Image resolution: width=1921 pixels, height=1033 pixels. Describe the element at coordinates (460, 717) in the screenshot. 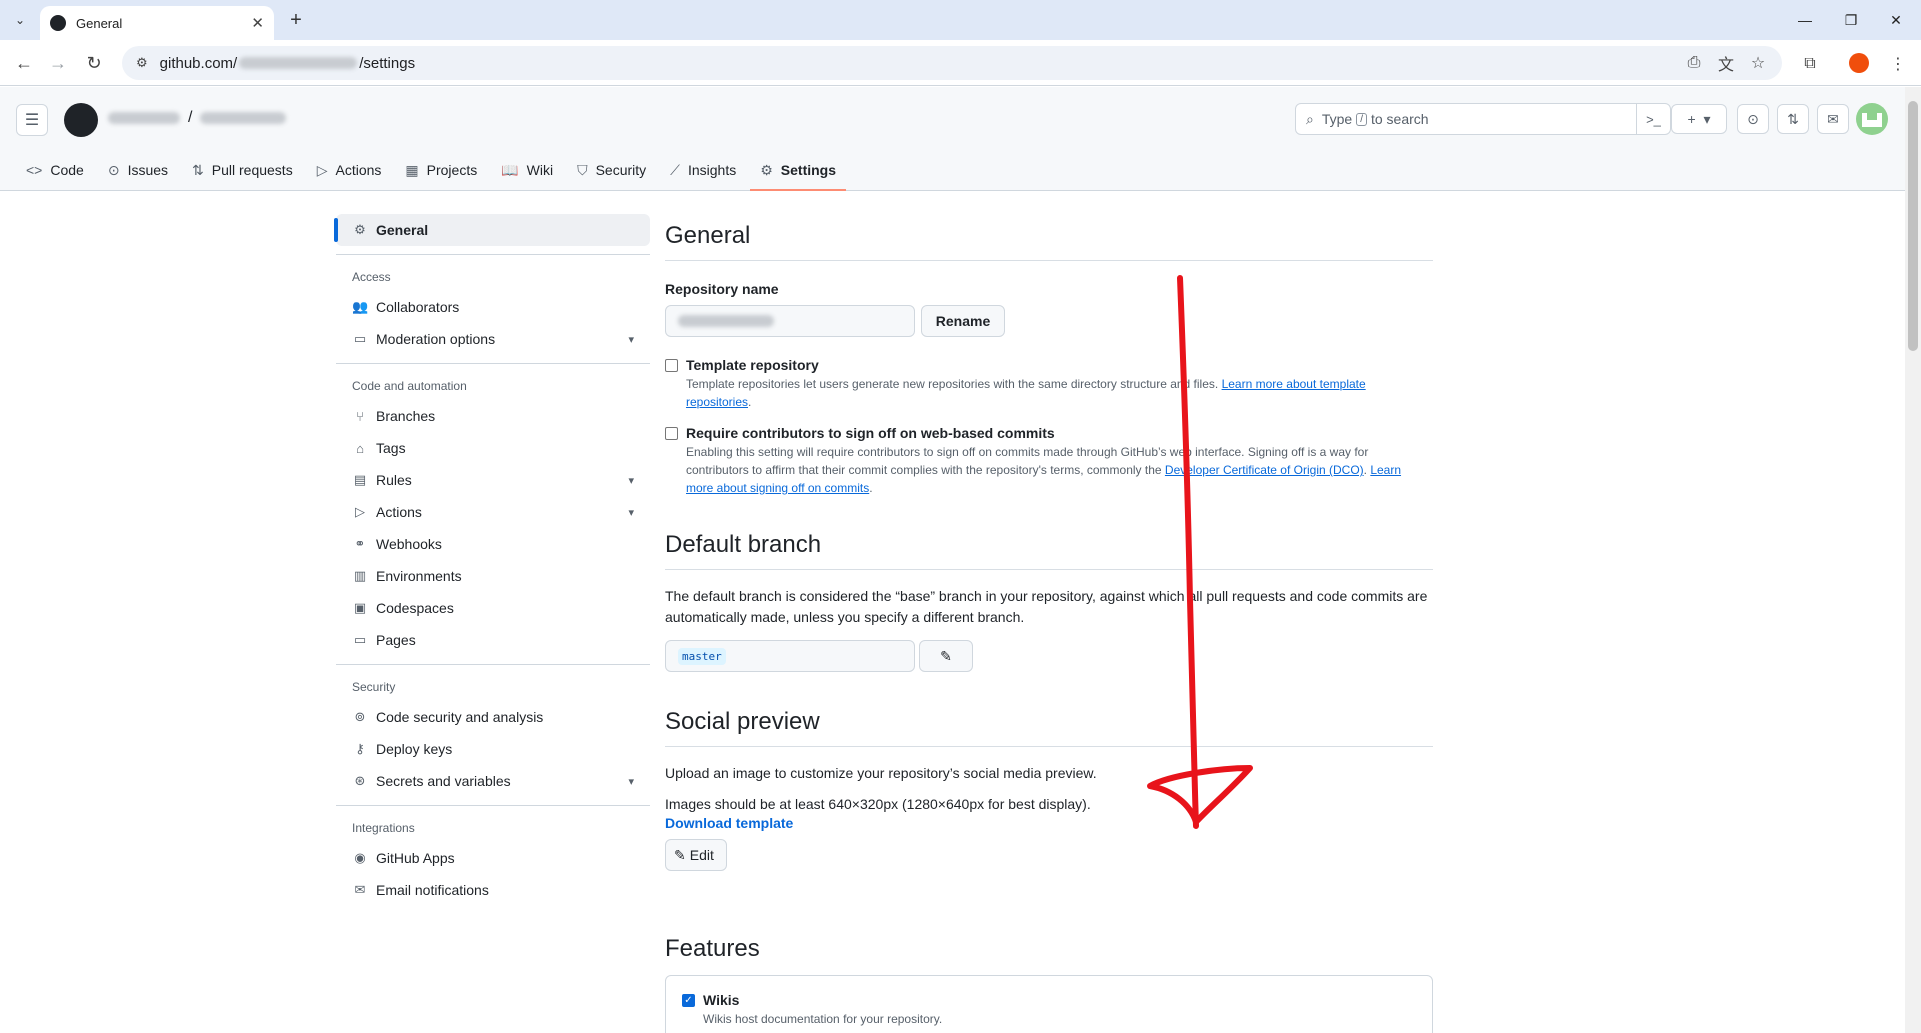

I see `sidebar-item-label: Code security and analysis` at that location.